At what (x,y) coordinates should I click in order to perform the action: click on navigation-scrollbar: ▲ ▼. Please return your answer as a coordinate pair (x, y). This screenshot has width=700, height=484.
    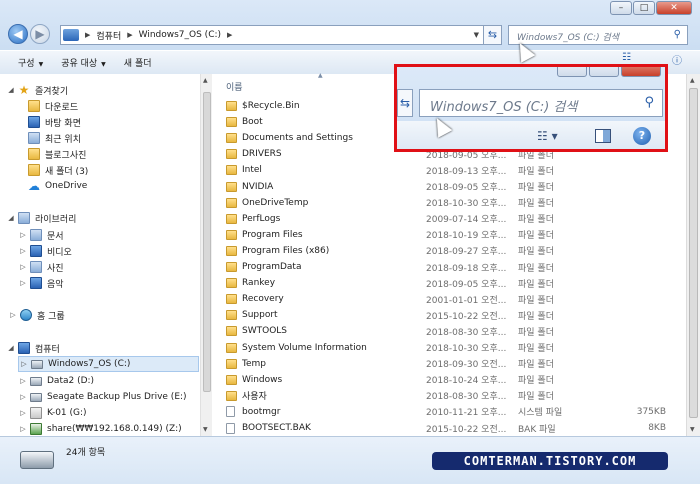
    Looking at the image, I should click on (206, 255).